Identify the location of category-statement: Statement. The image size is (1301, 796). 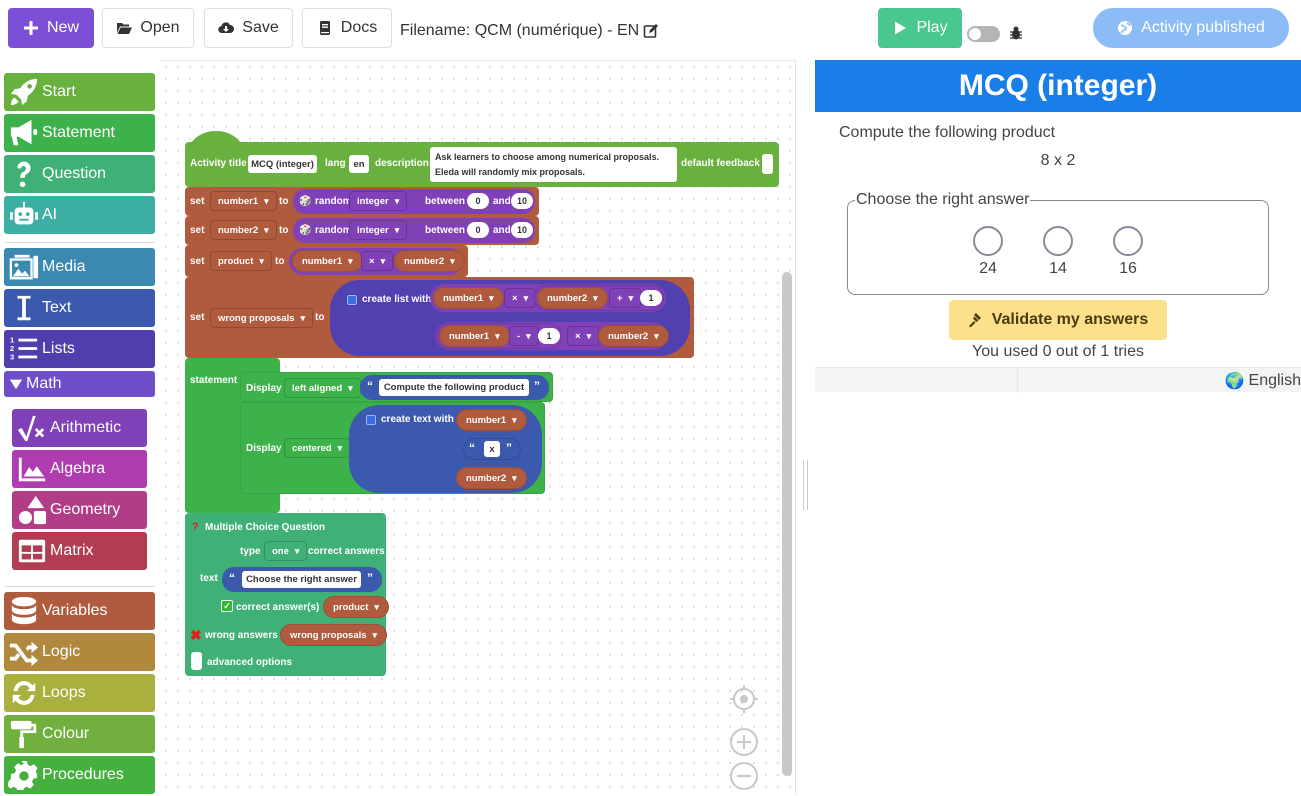
(79, 133).